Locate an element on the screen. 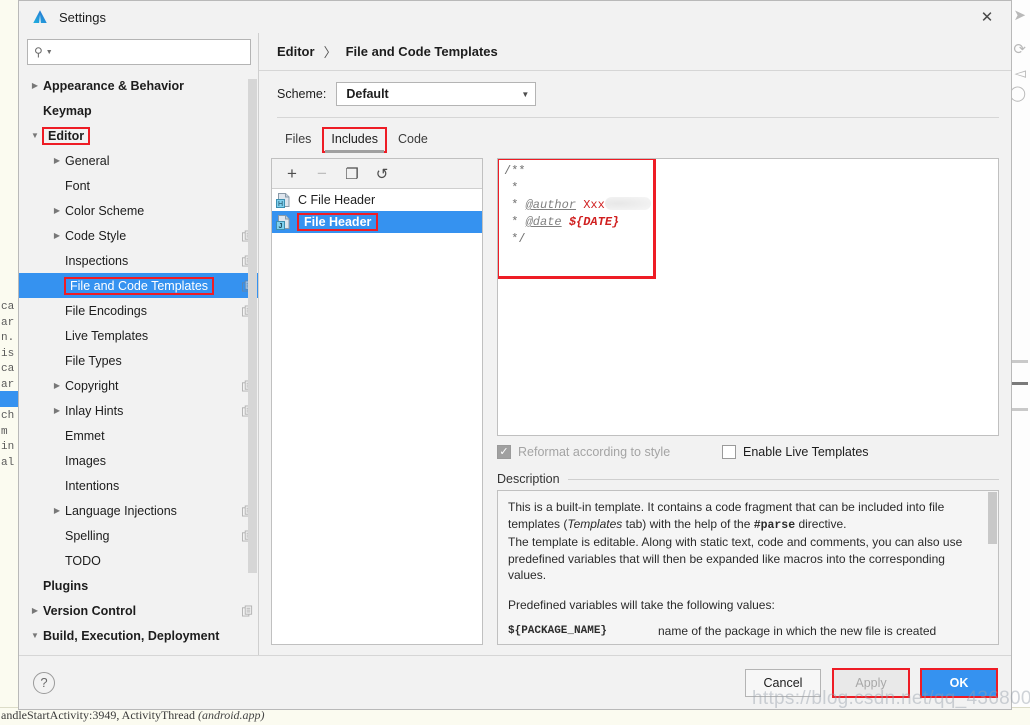 The width and height of the screenshot is (1030, 725). description-text: directive. is located at coordinates (821, 523).